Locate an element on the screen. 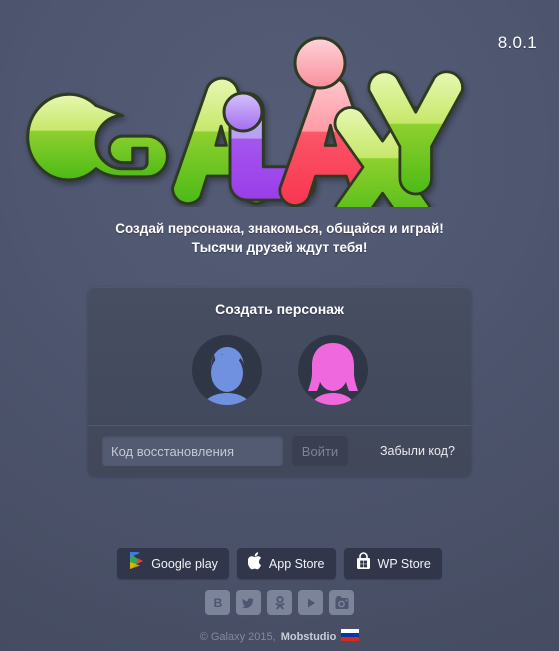 This screenshot has height=651, width=559. app-store-badge: App Store is located at coordinates (286, 563).